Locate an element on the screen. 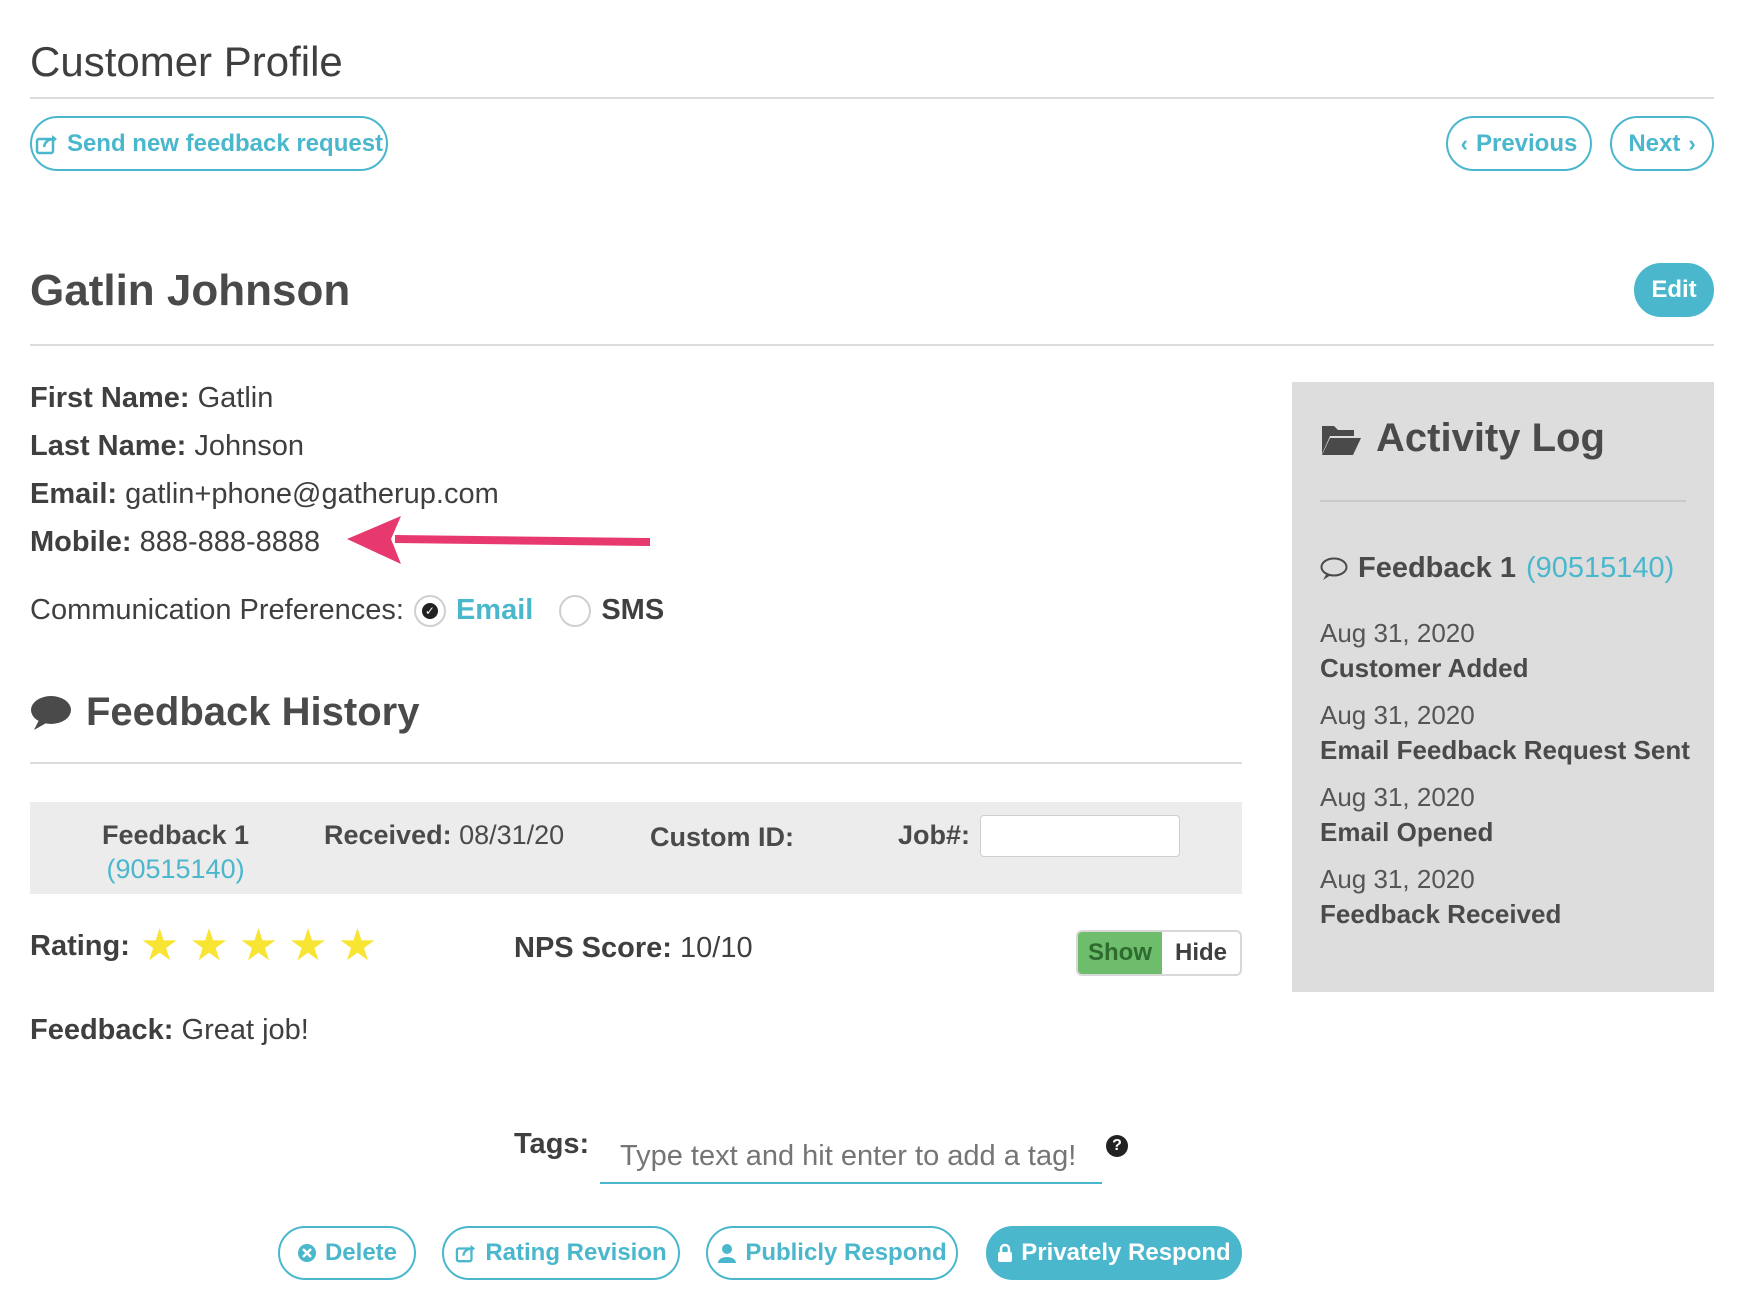 The image size is (1744, 1306). star-rating: ★ ★ ★ ★ ★ is located at coordinates (263, 946).